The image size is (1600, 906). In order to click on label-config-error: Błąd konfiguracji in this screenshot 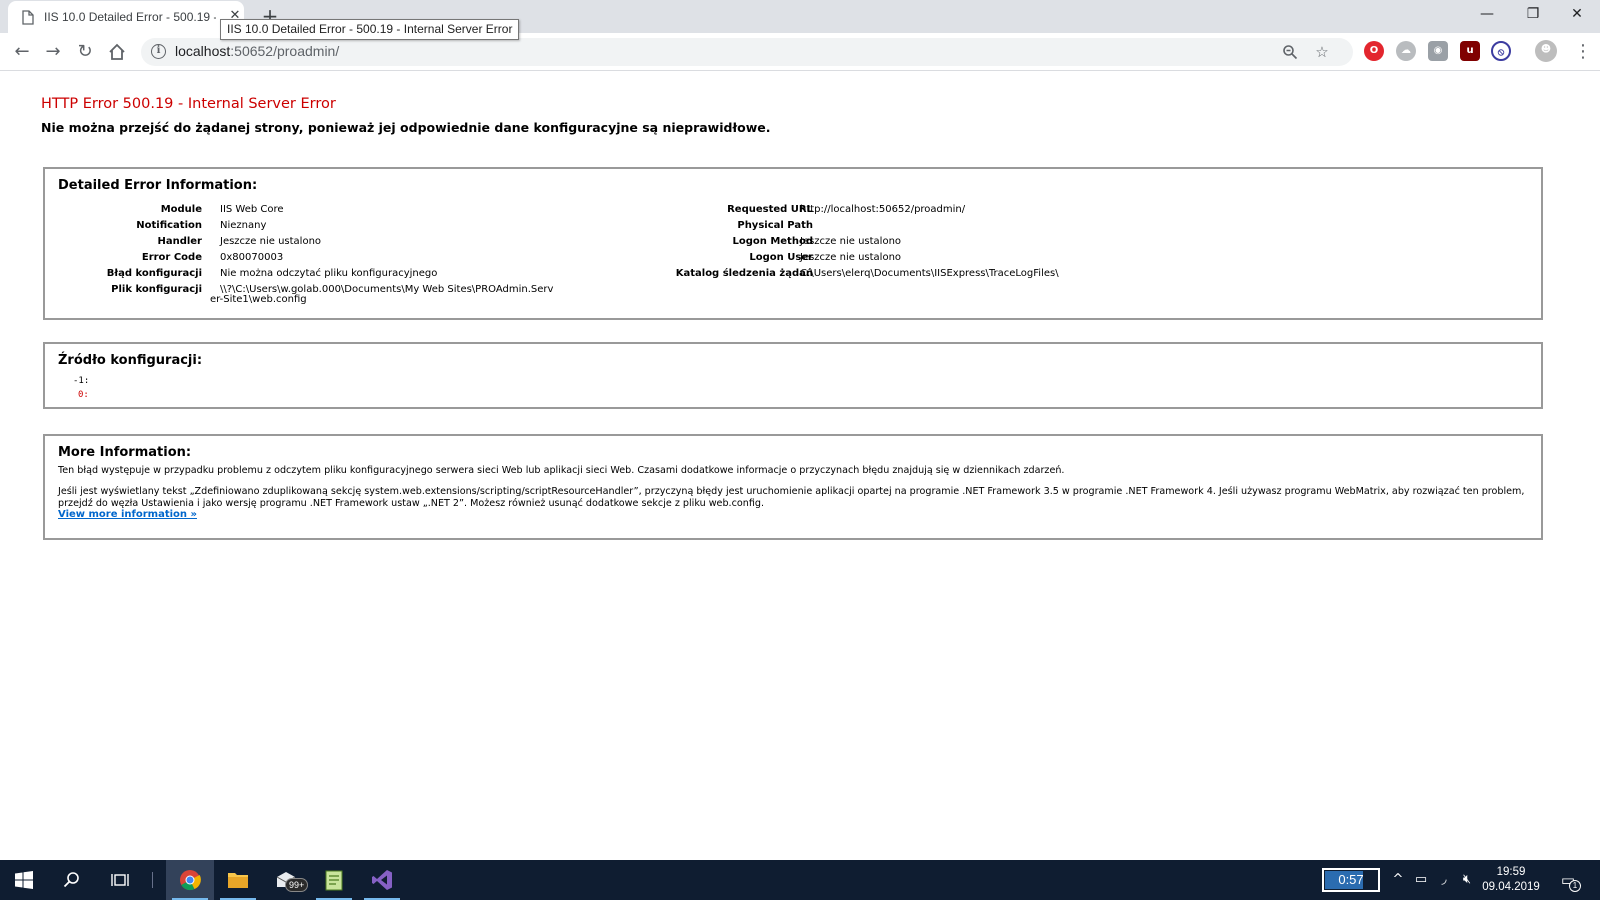, I will do `click(154, 273)`.